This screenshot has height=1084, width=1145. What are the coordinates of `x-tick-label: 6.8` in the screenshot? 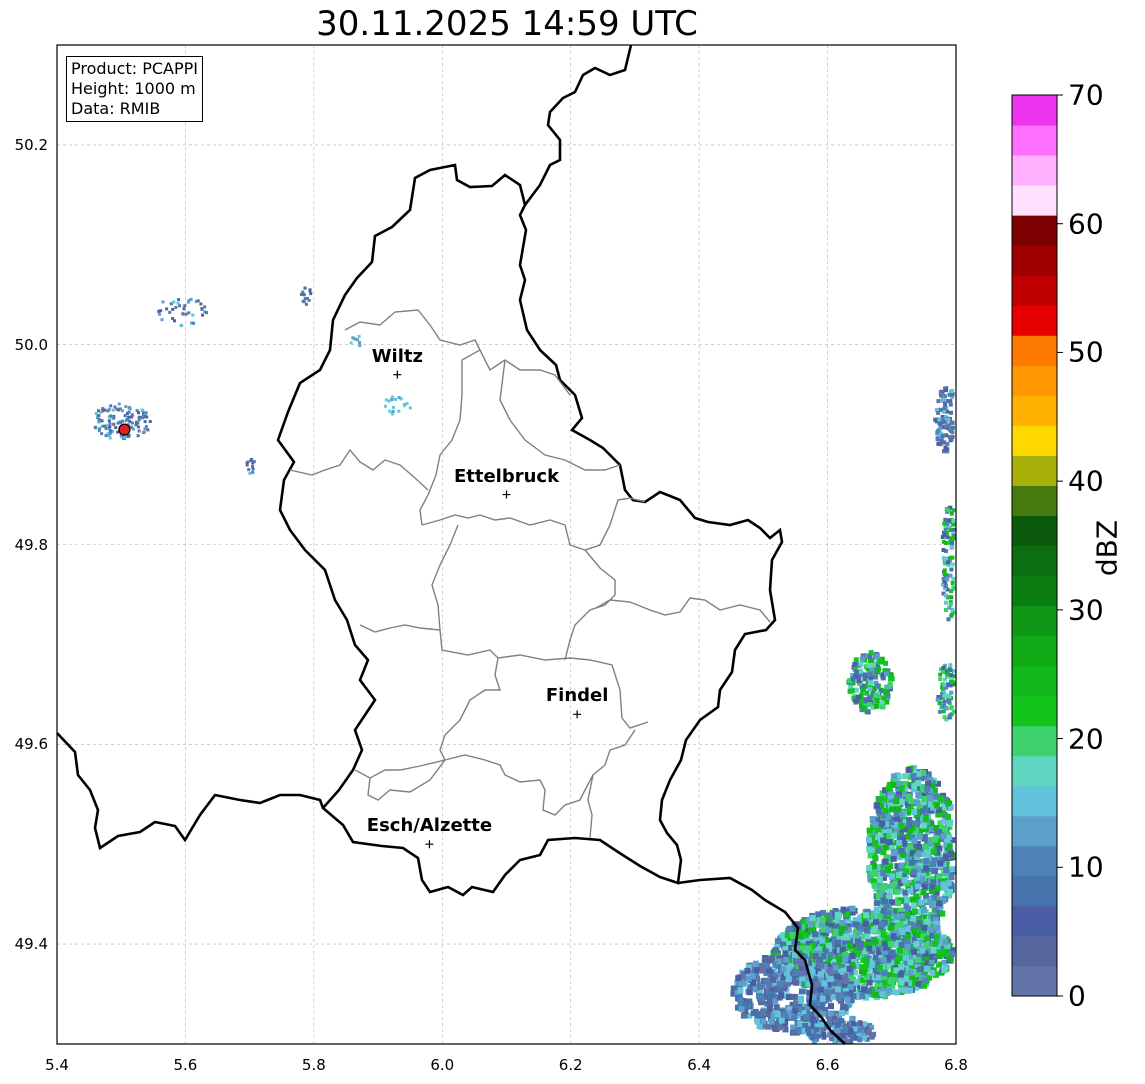 It's located at (956, 1065).